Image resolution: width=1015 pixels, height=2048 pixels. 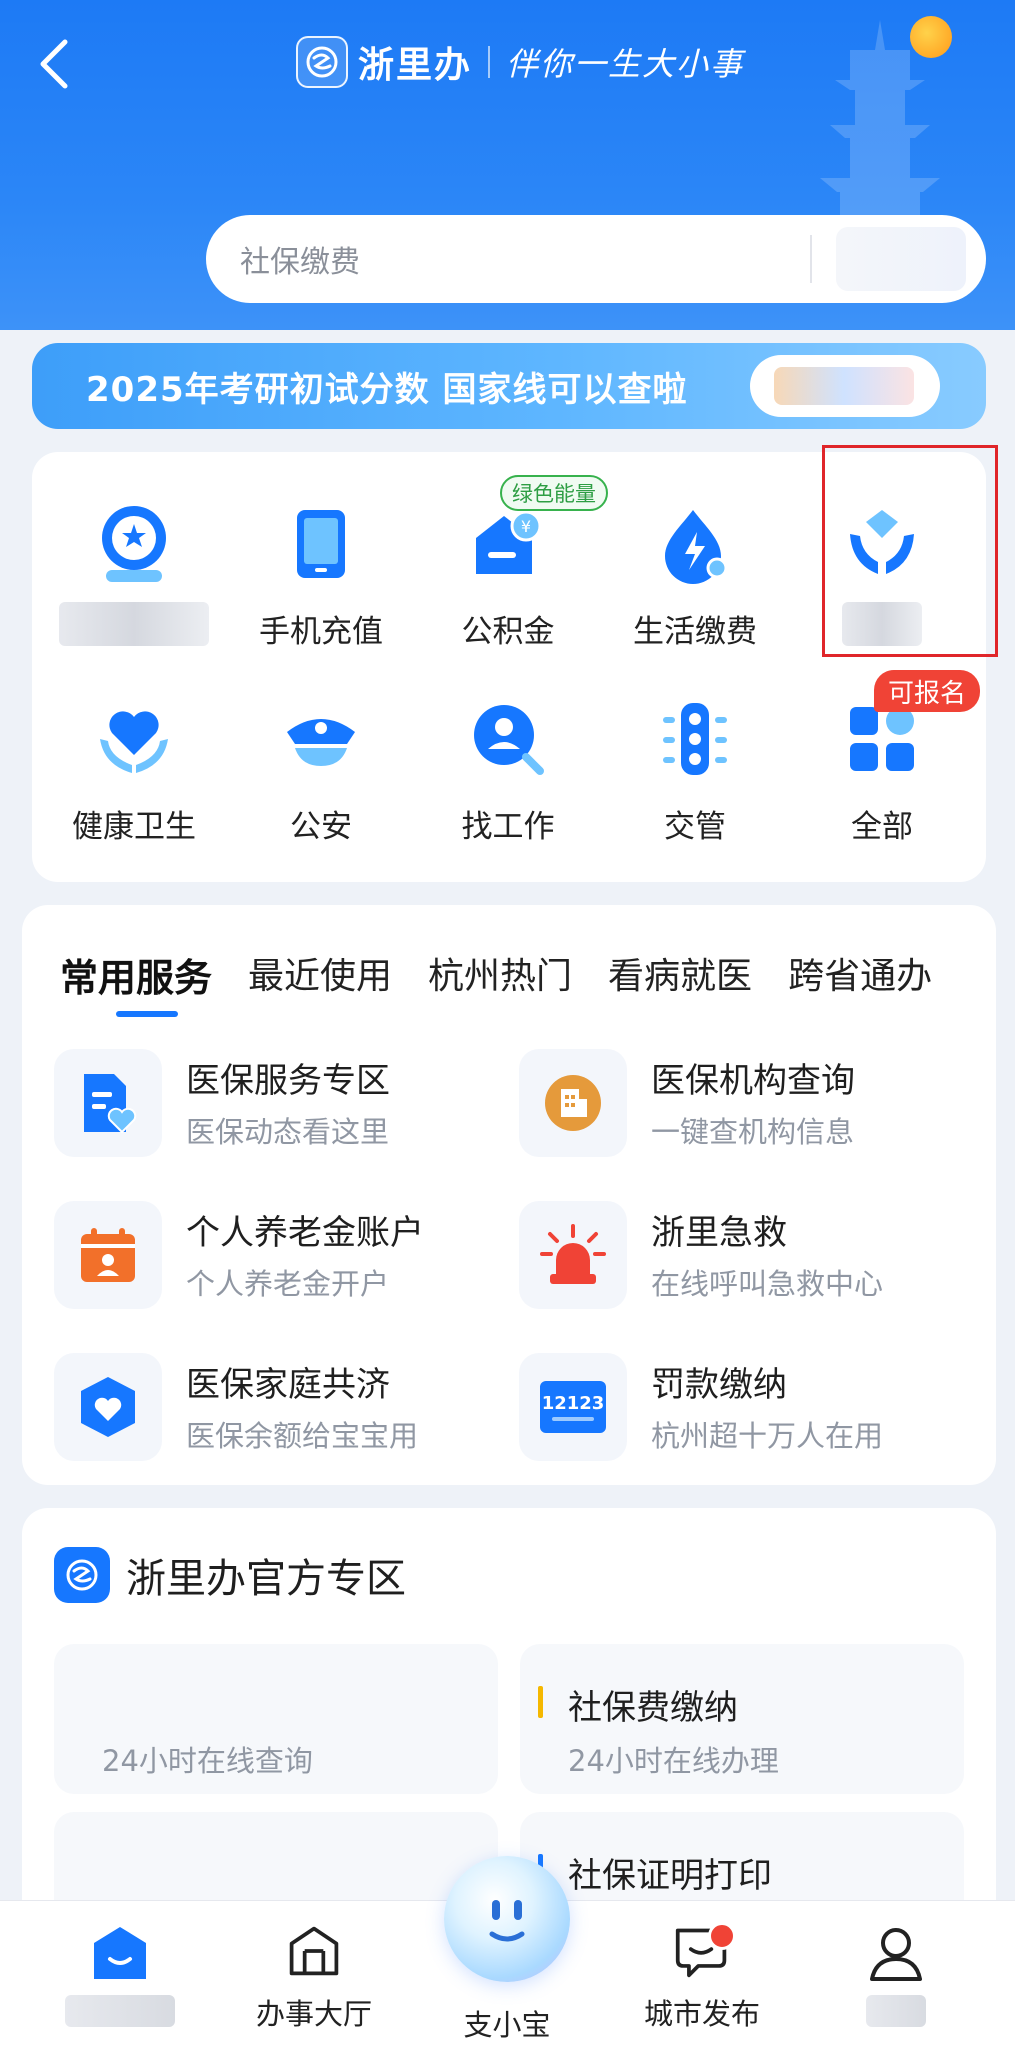 What do you see at coordinates (321, 827) in the screenshot?
I see `quick-item-label: 公安` at bounding box center [321, 827].